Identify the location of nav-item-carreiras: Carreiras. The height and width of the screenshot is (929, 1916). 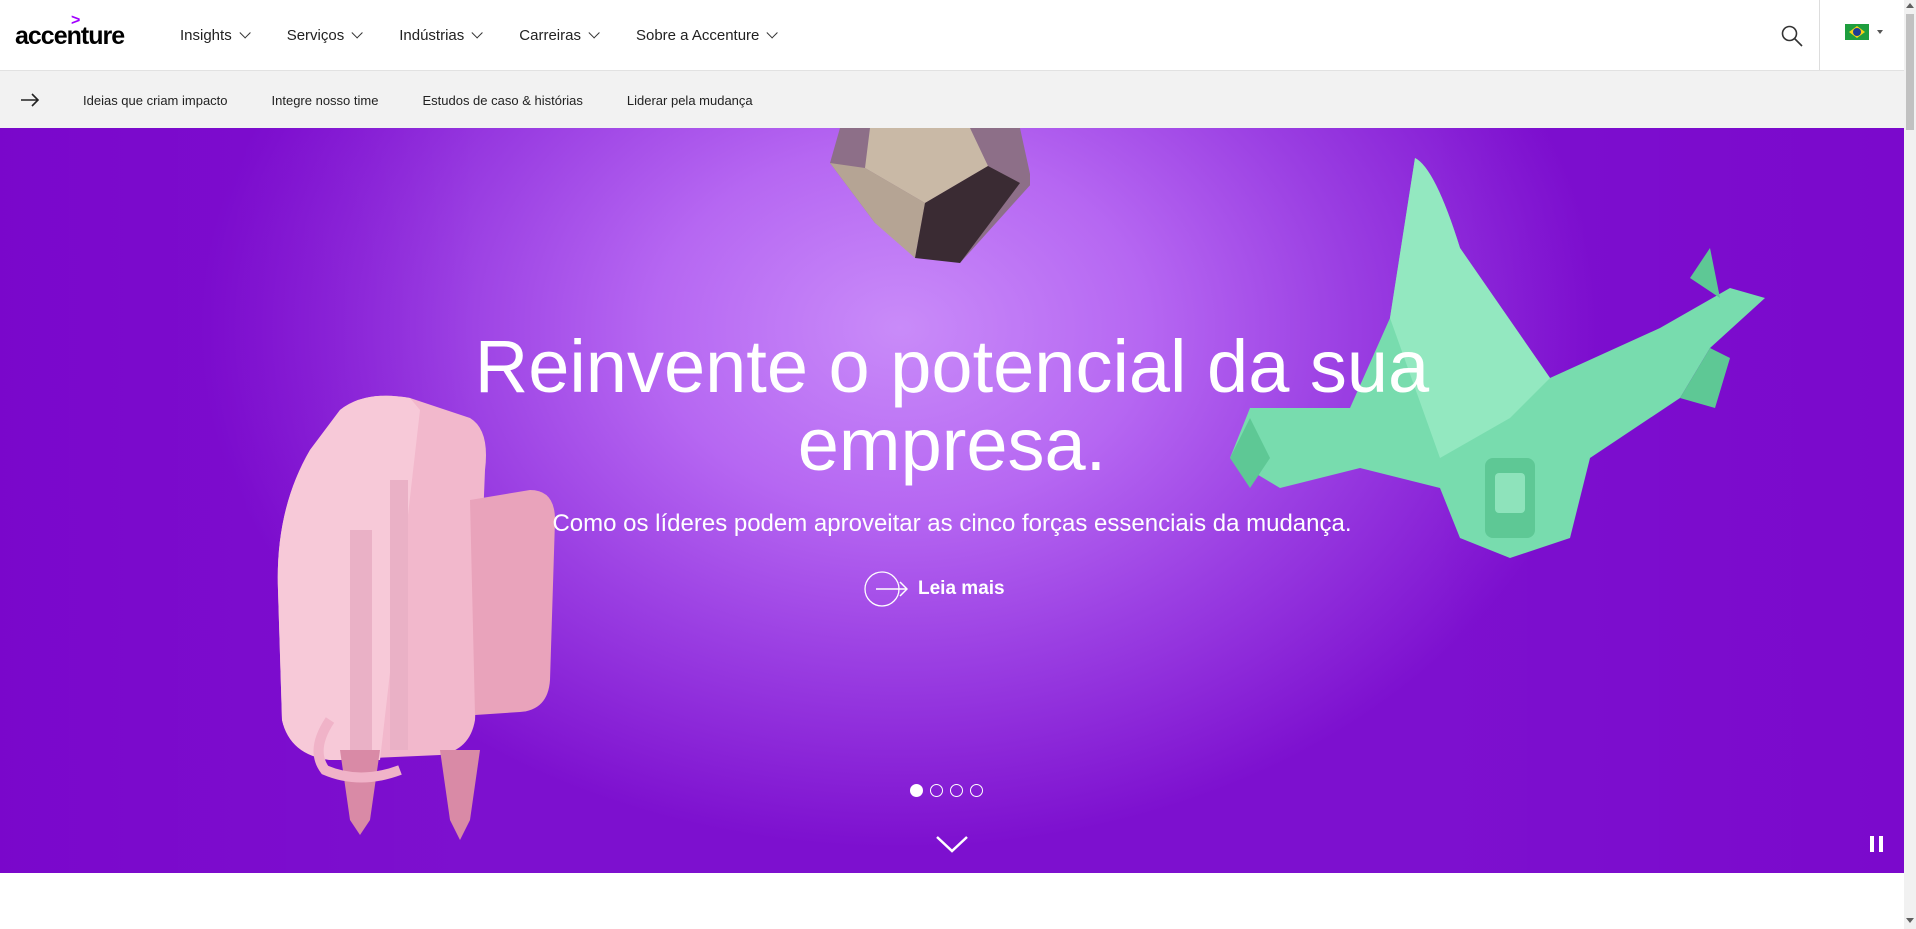
(559, 35).